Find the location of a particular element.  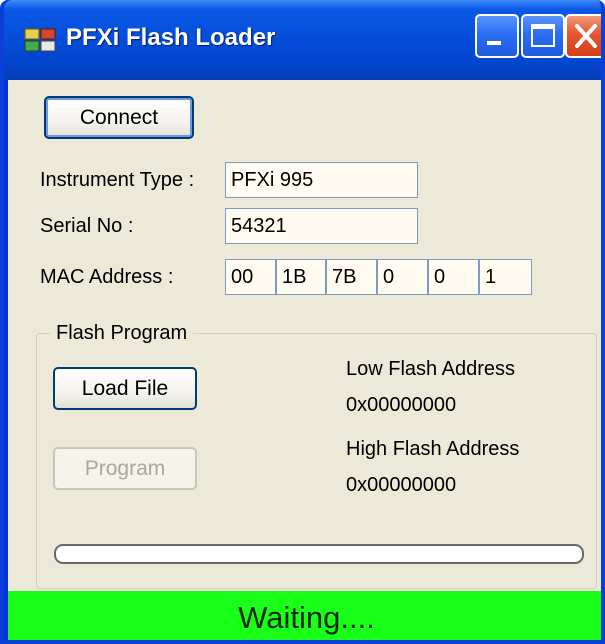

close-button is located at coordinates (583, 36).